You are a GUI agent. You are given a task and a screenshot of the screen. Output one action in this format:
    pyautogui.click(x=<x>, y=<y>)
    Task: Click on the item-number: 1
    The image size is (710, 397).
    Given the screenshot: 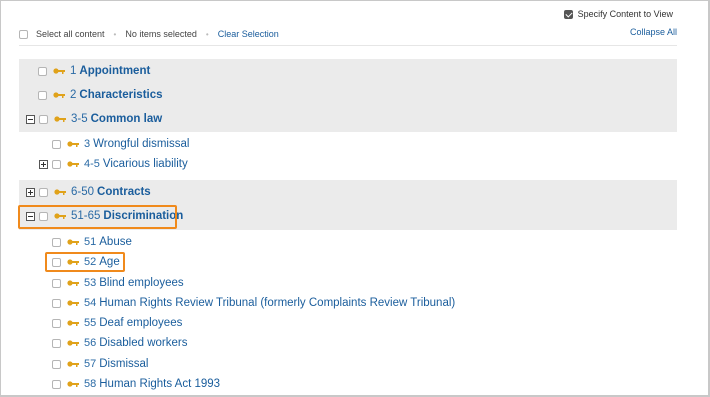 What is the action you would take?
    pyautogui.click(x=73, y=71)
    